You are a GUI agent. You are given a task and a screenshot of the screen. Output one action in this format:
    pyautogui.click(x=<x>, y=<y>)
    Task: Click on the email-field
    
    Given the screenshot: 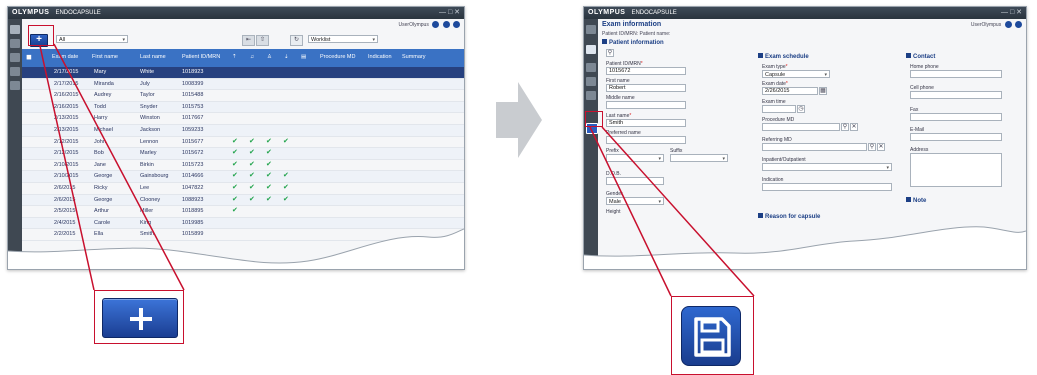 What is the action you would take?
    pyautogui.click(x=956, y=137)
    